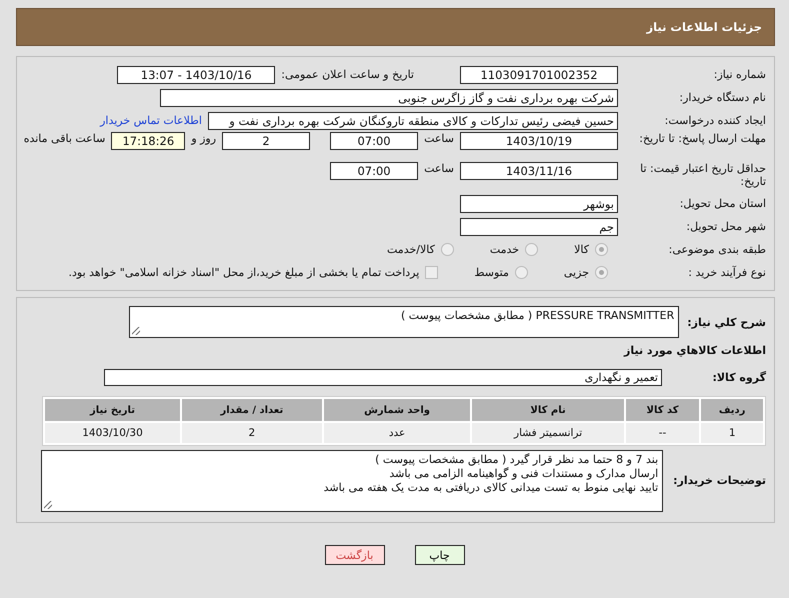 The width and height of the screenshot is (789, 598). What do you see at coordinates (726, 322) in the screenshot?
I see `field-label: شرح کلي نياز:` at bounding box center [726, 322].